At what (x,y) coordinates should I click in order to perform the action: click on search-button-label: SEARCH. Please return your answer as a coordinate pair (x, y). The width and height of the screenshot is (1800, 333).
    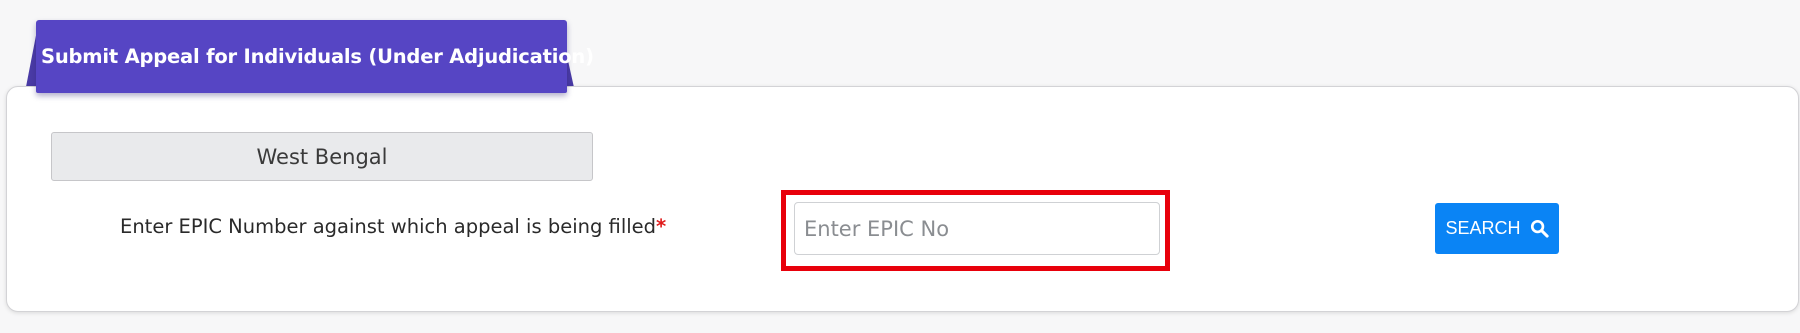
    Looking at the image, I should click on (1483, 228).